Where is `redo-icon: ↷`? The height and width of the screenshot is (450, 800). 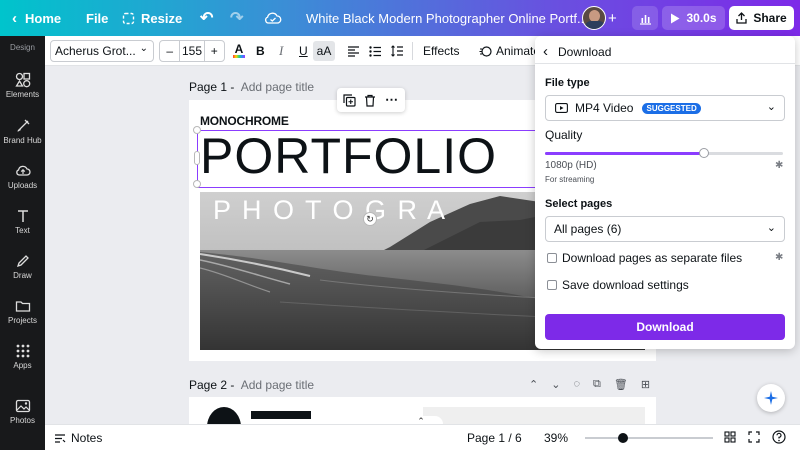 redo-icon: ↷ is located at coordinates (237, 18).